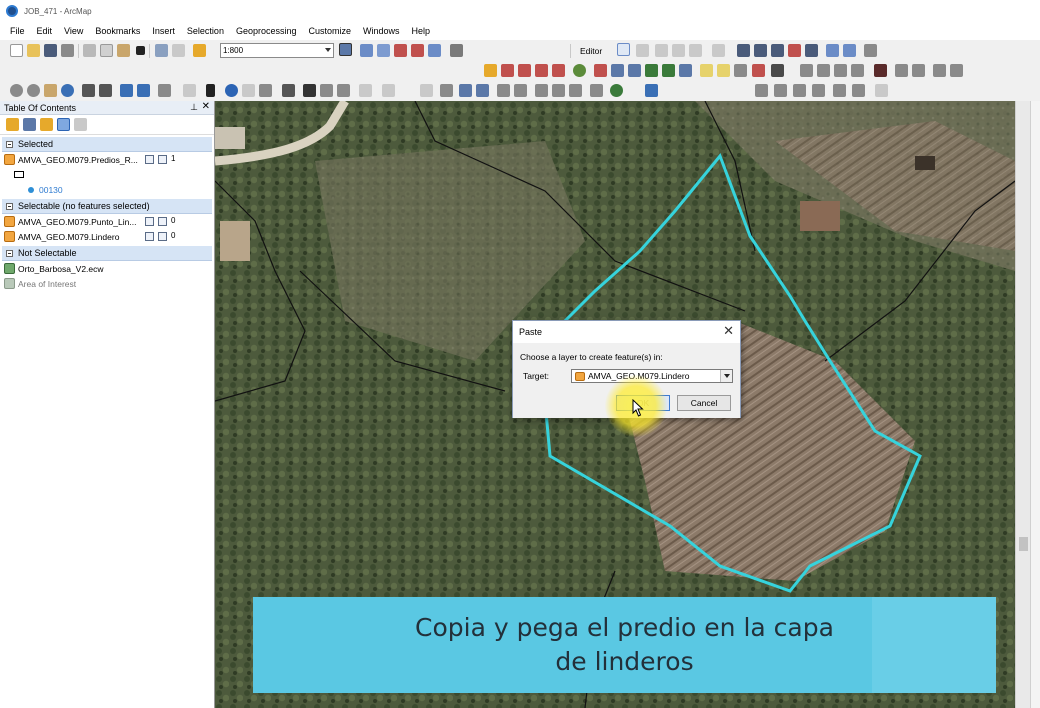  Describe the element at coordinates (12, 124) in the screenshot. I see `list-by-drawing-order-icon` at that location.